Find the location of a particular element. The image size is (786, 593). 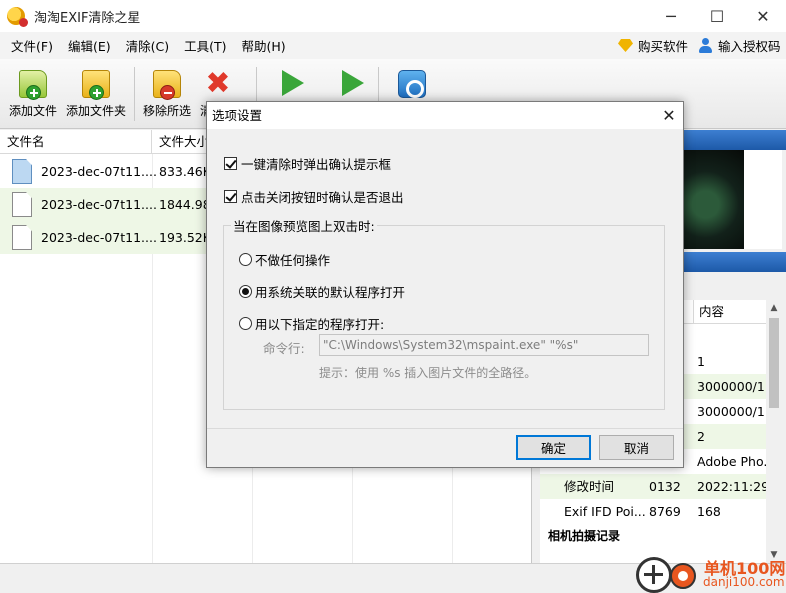

menu-tools: 工具(T) is located at coordinates (205, 45).